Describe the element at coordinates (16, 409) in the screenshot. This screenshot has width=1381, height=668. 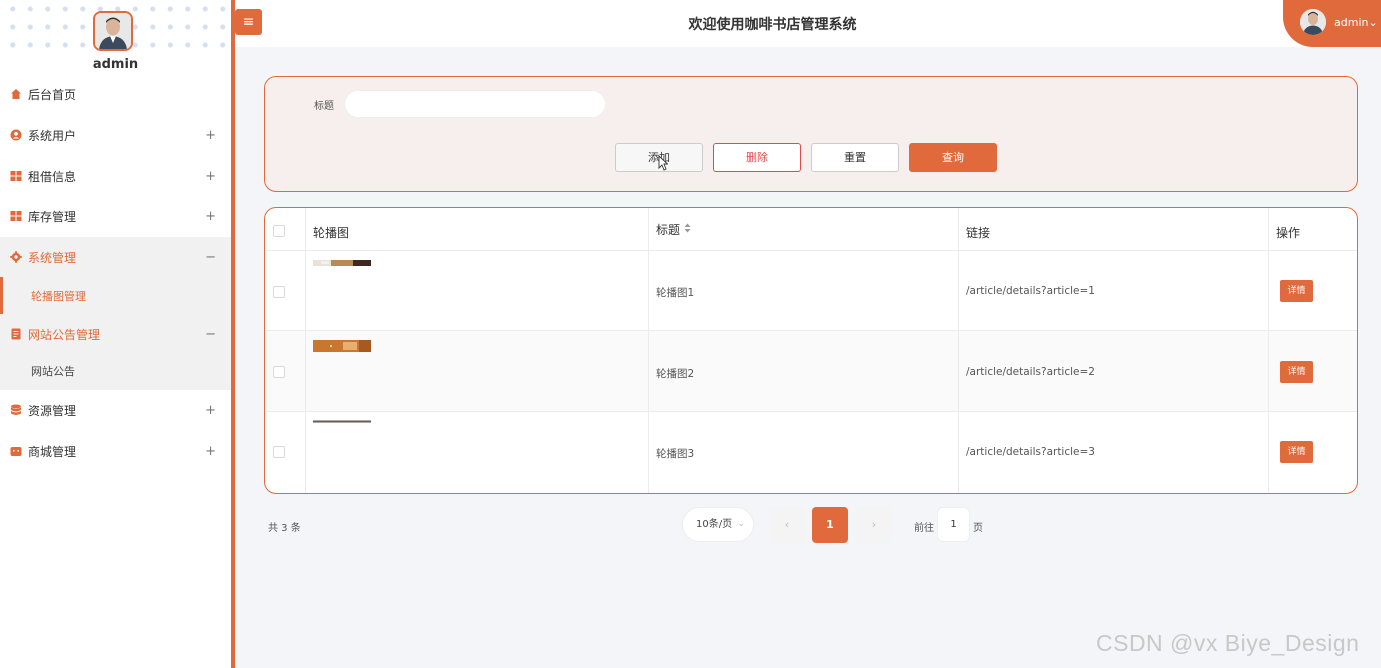
I see `database-icon` at that location.